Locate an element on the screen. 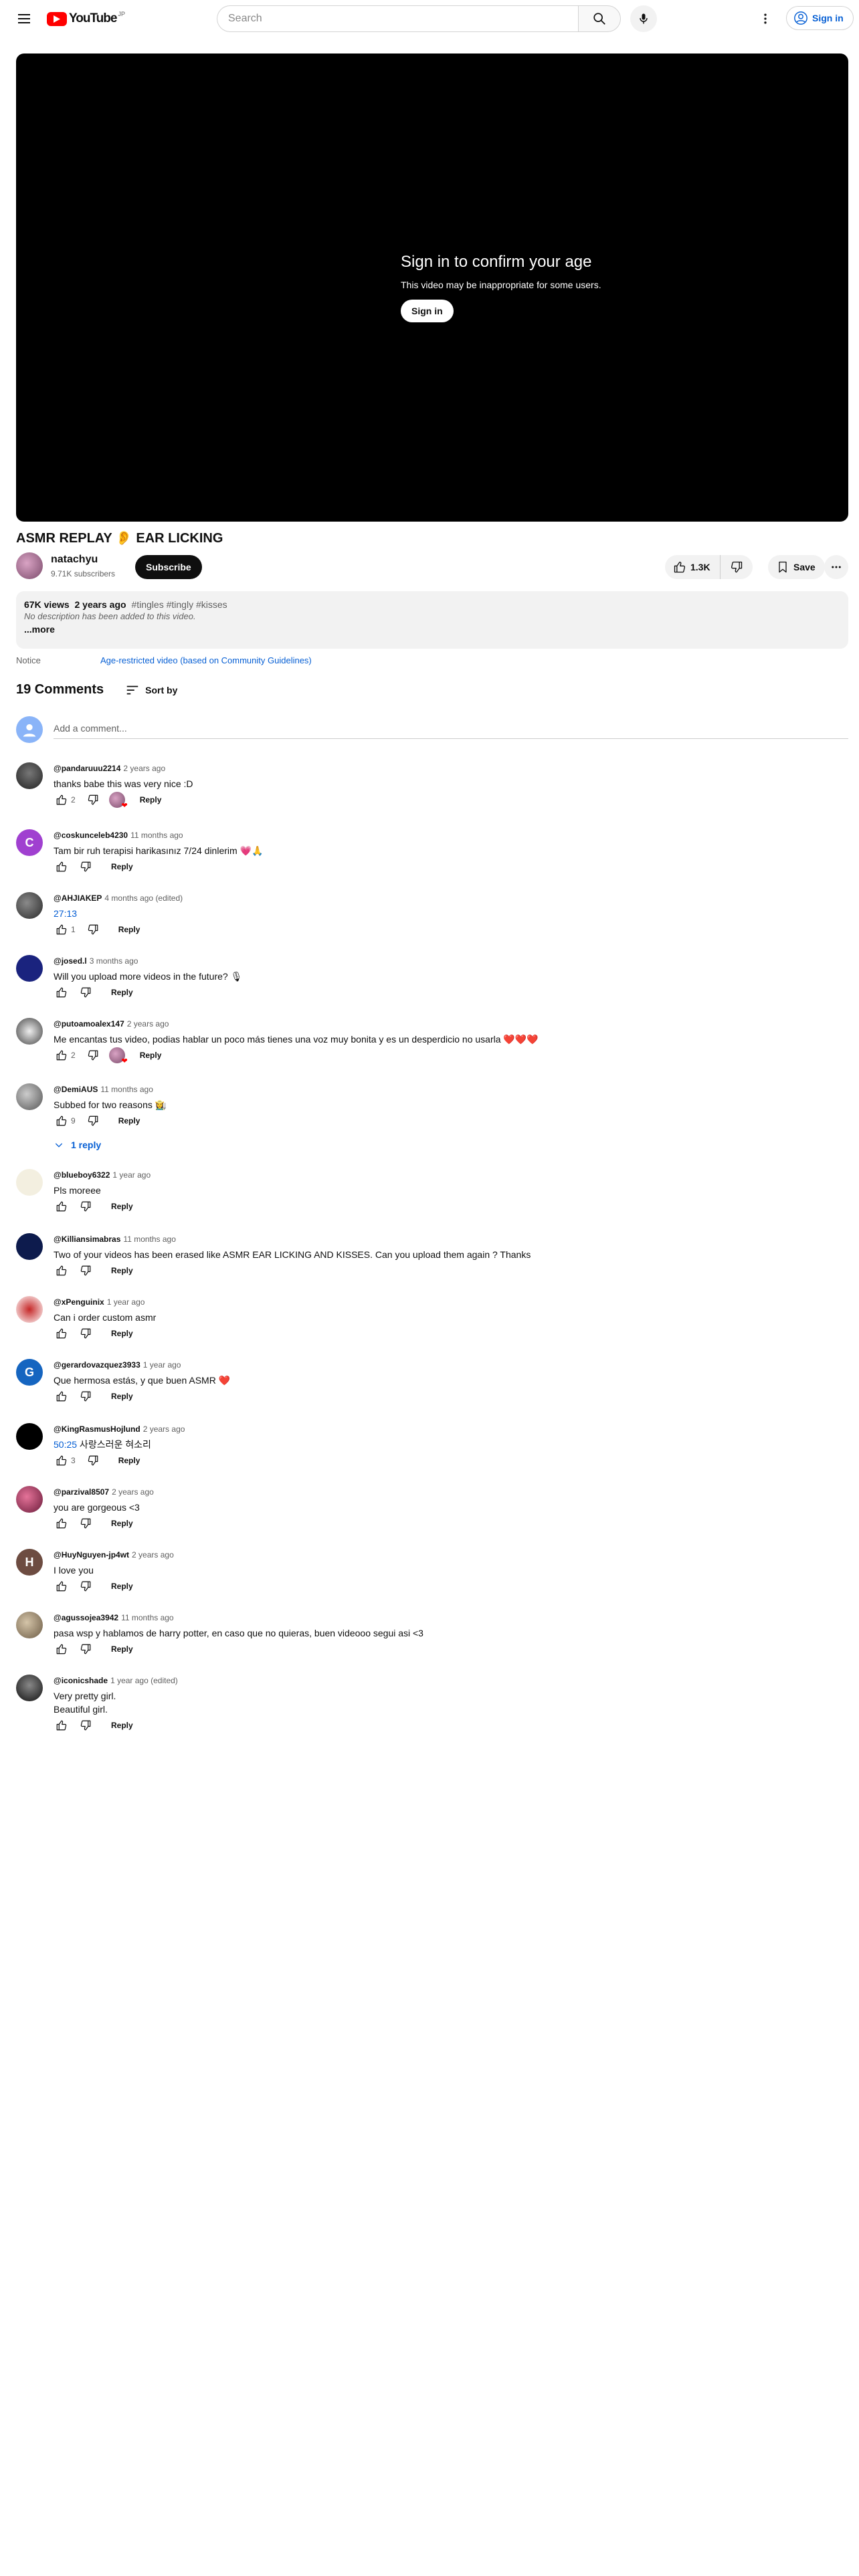 This screenshot has width=859, height=2576. signin-button: Sign in is located at coordinates (820, 18).